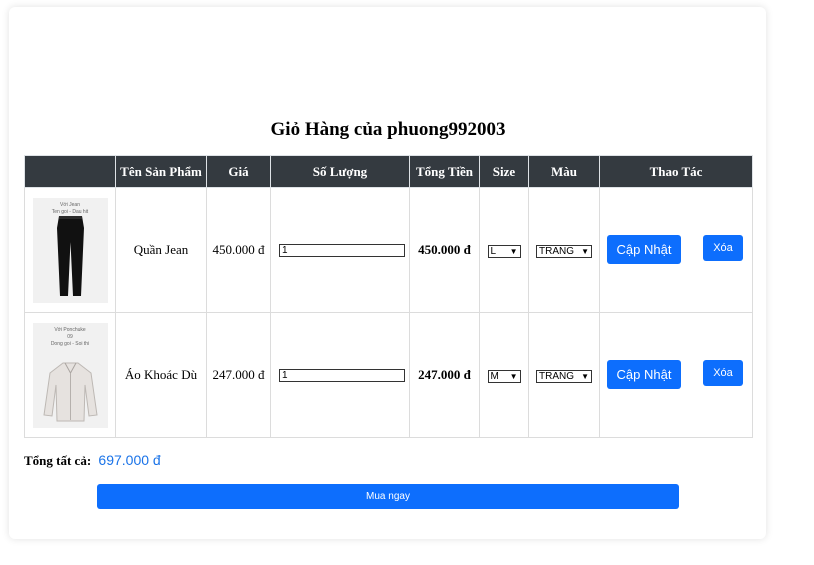 This screenshot has width=814, height=565. I want to click on col-actions: Thao Tác, so click(676, 171).